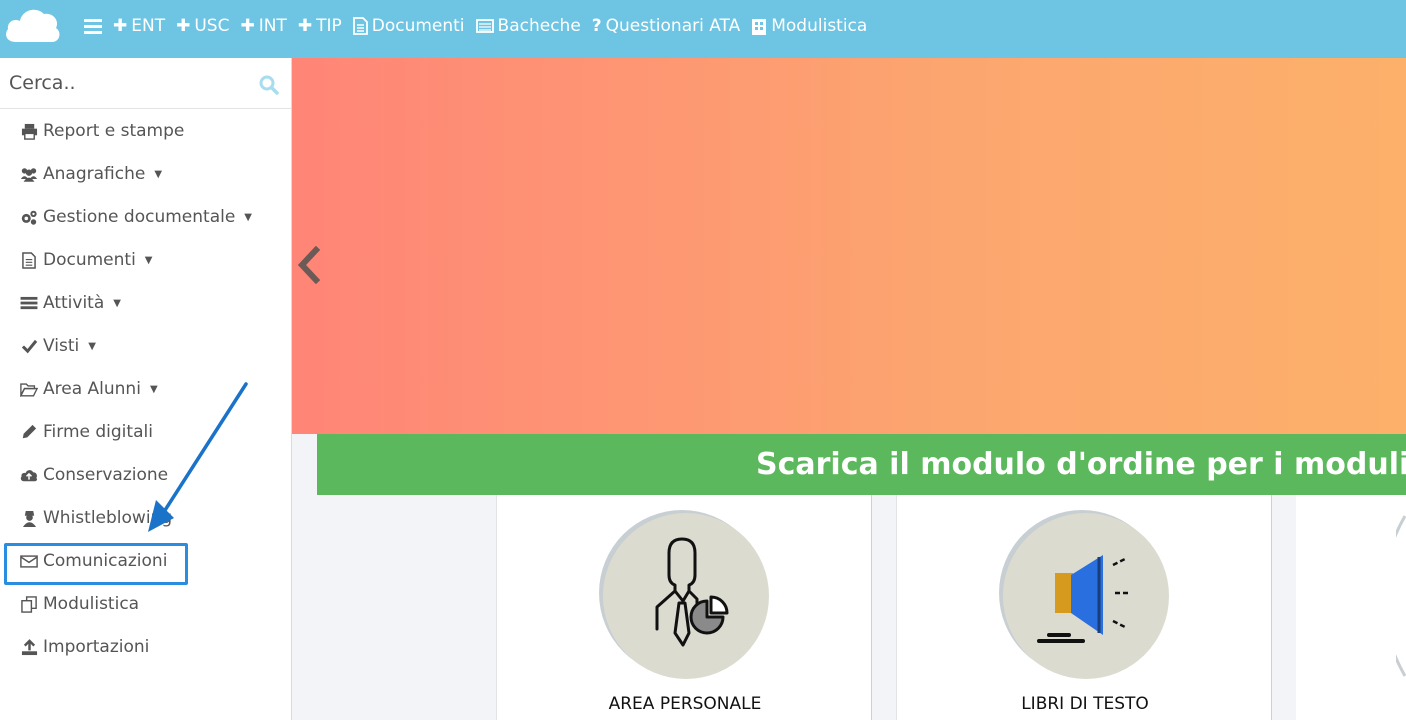 This screenshot has height=720, width=1406. Describe the element at coordinates (96, 564) in the screenshot. I see `highlight-box` at that location.